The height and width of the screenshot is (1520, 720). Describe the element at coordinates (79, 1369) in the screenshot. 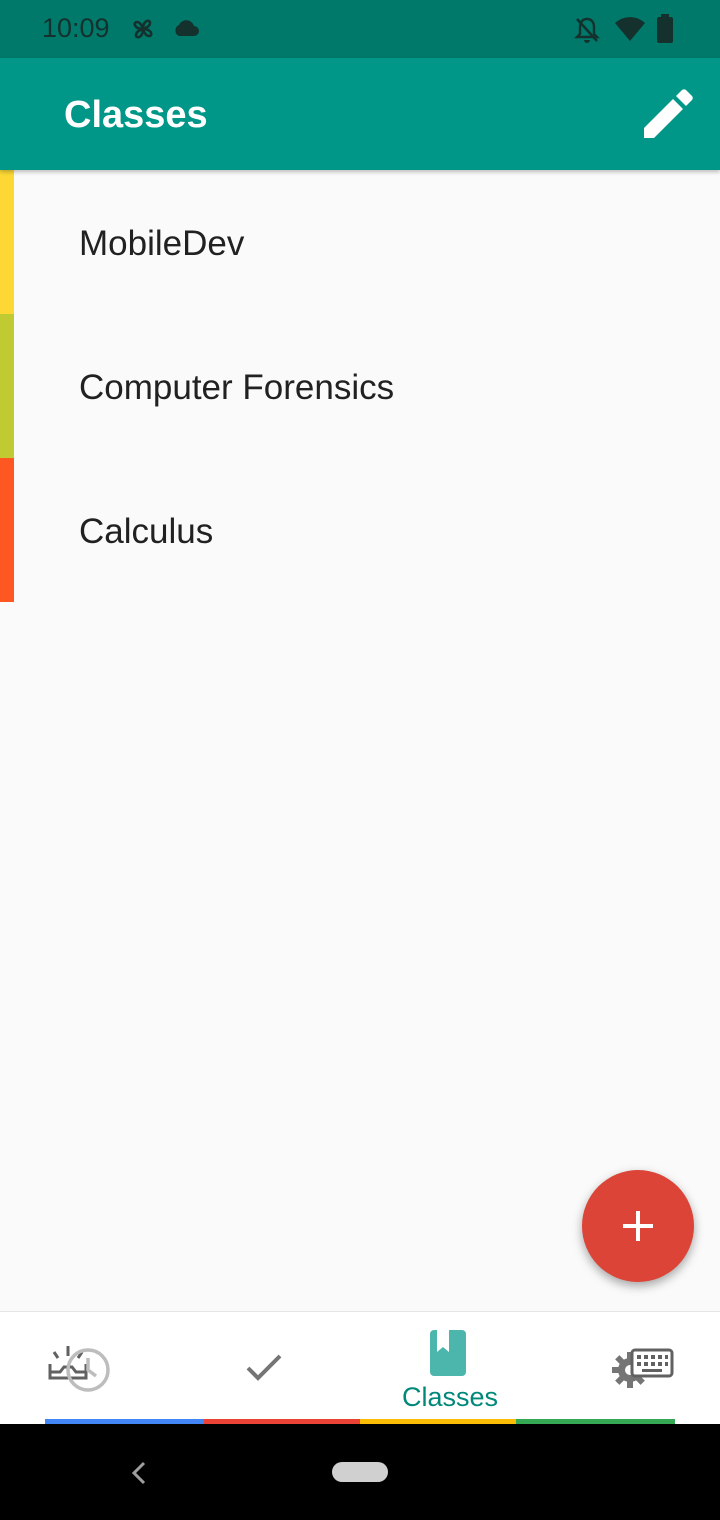

I see `inbox-history-icon` at that location.